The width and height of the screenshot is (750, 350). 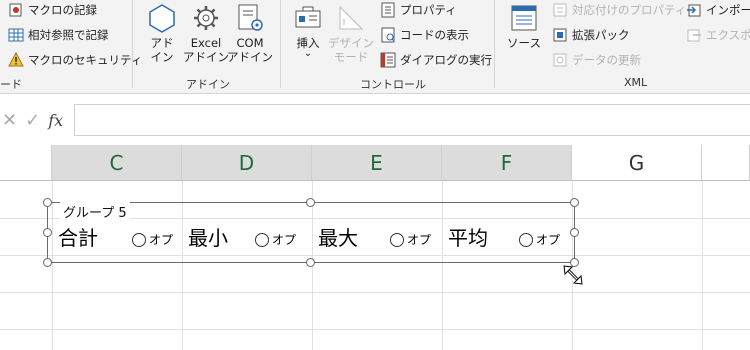 What do you see at coordinates (560, 60) in the screenshot?
I see `refresh-icon` at bounding box center [560, 60].